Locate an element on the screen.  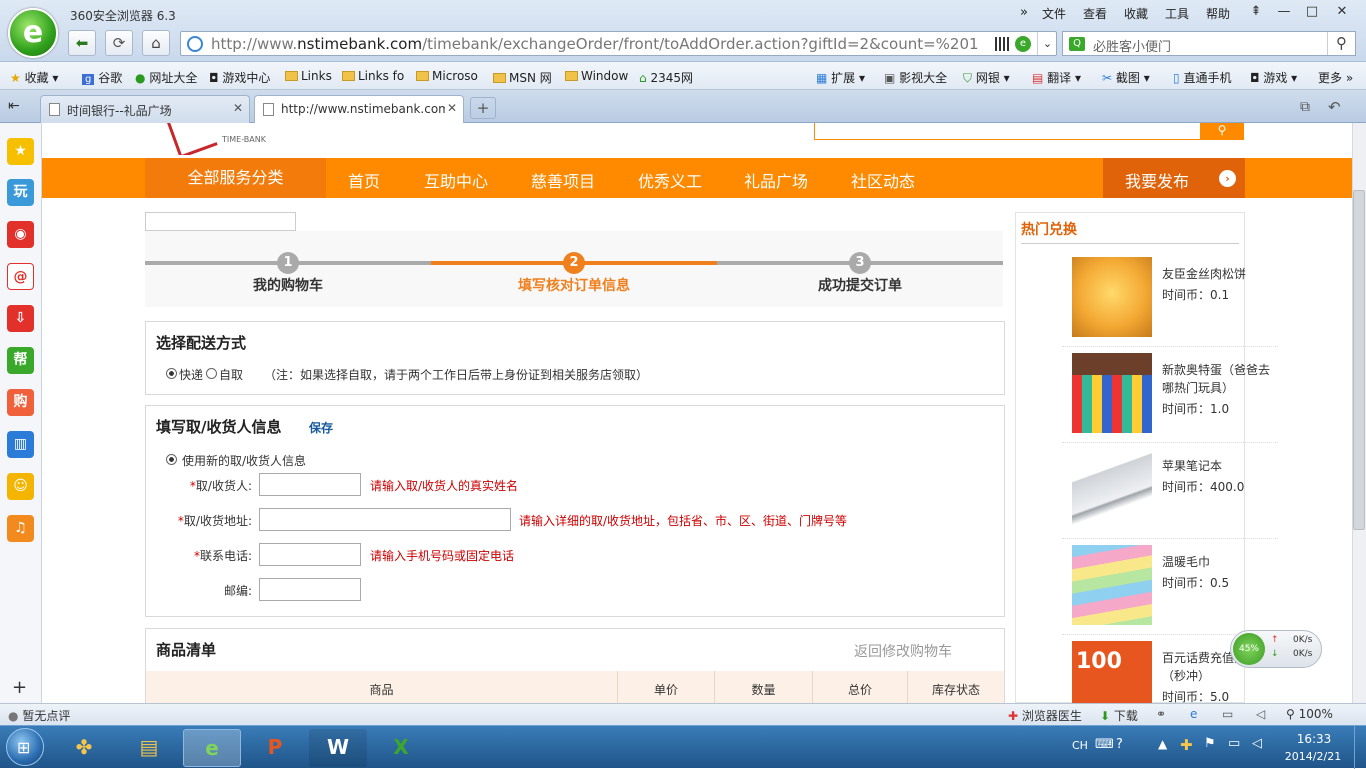
taskbar-explorer: ▤ is located at coordinates (149, 748).